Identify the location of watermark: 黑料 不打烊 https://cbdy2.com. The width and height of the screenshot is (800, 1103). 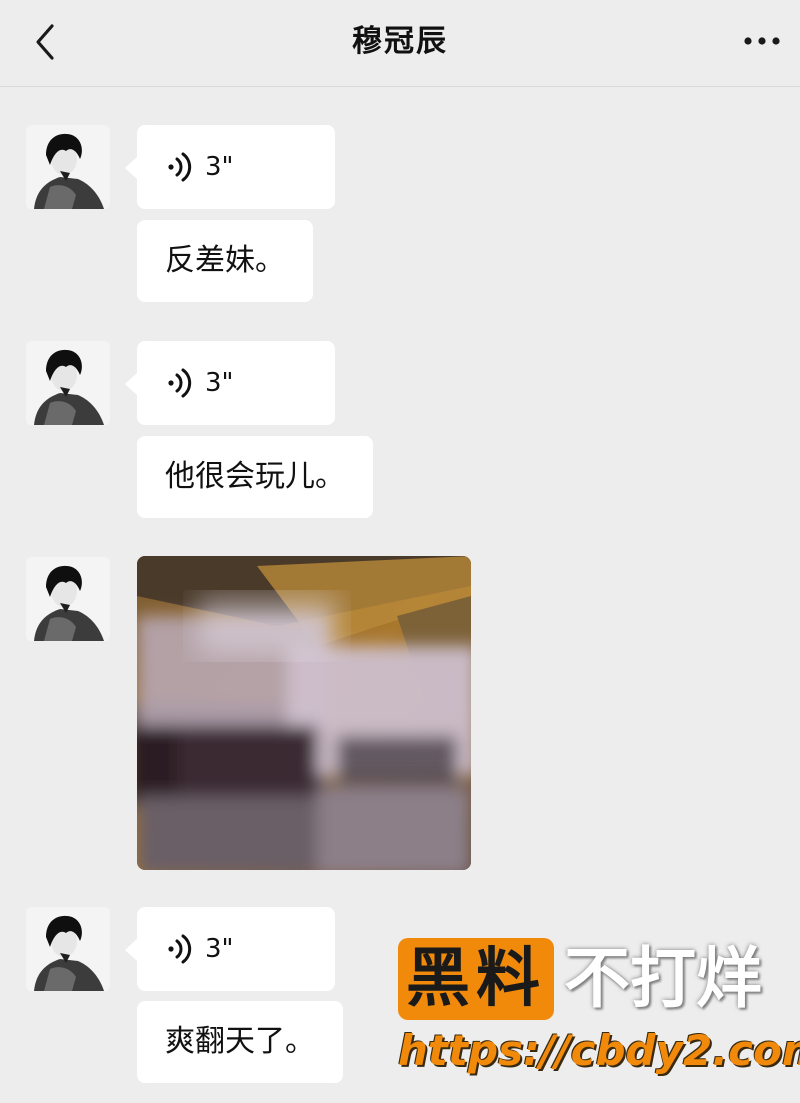
(599, 1013).